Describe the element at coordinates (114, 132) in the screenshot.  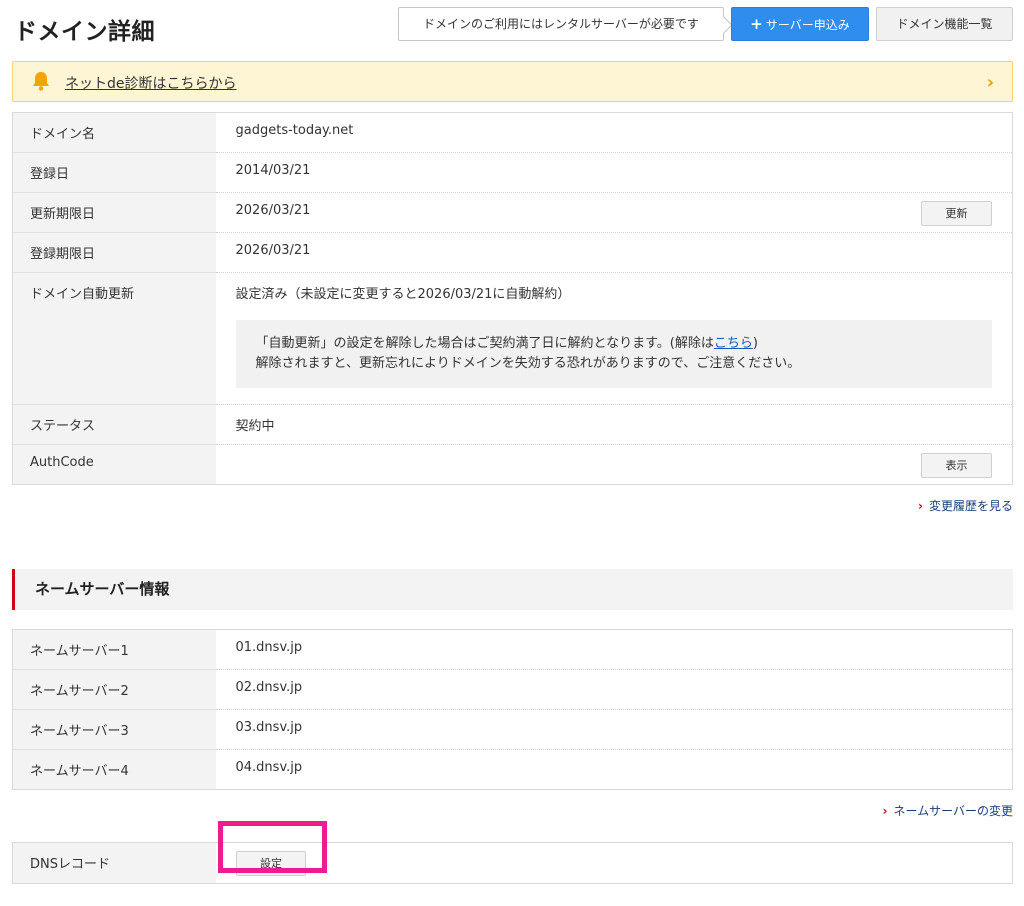
I see `domain-name-label: ドメイン名` at that location.